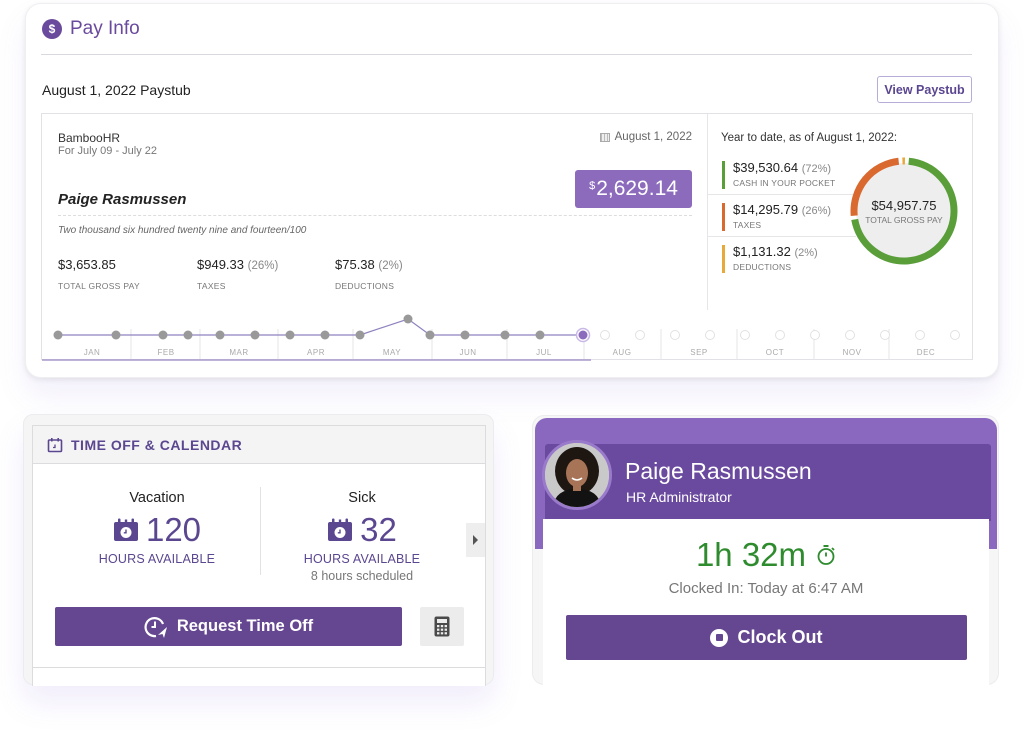 The image size is (1024, 741). I want to click on ytd-pct: (72%), so click(816, 169).